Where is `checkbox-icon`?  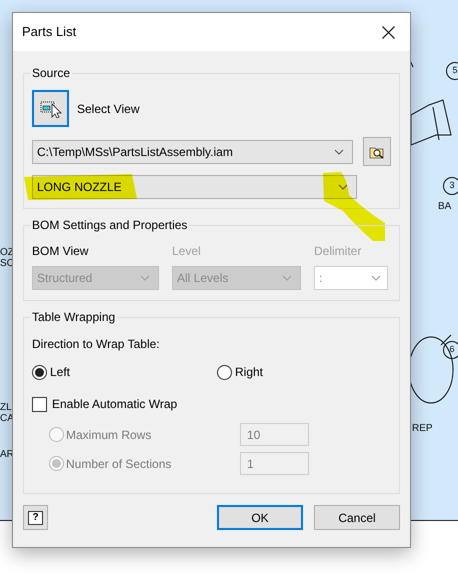
checkbox-icon is located at coordinates (39, 404).